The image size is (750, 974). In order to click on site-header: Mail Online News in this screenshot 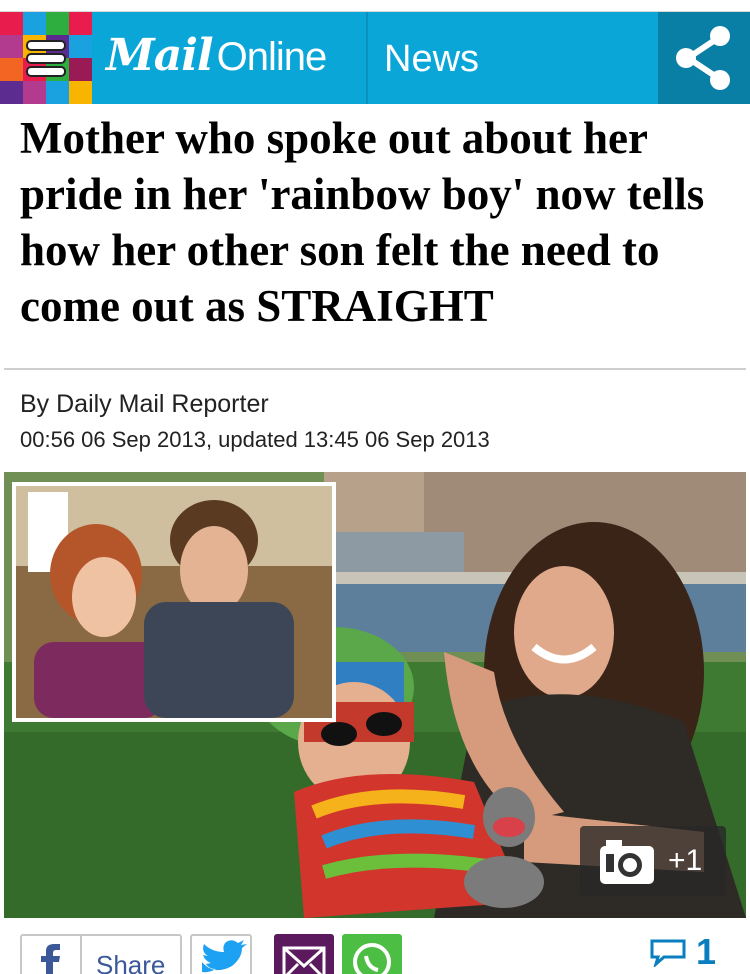, I will do `click(375, 58)`.